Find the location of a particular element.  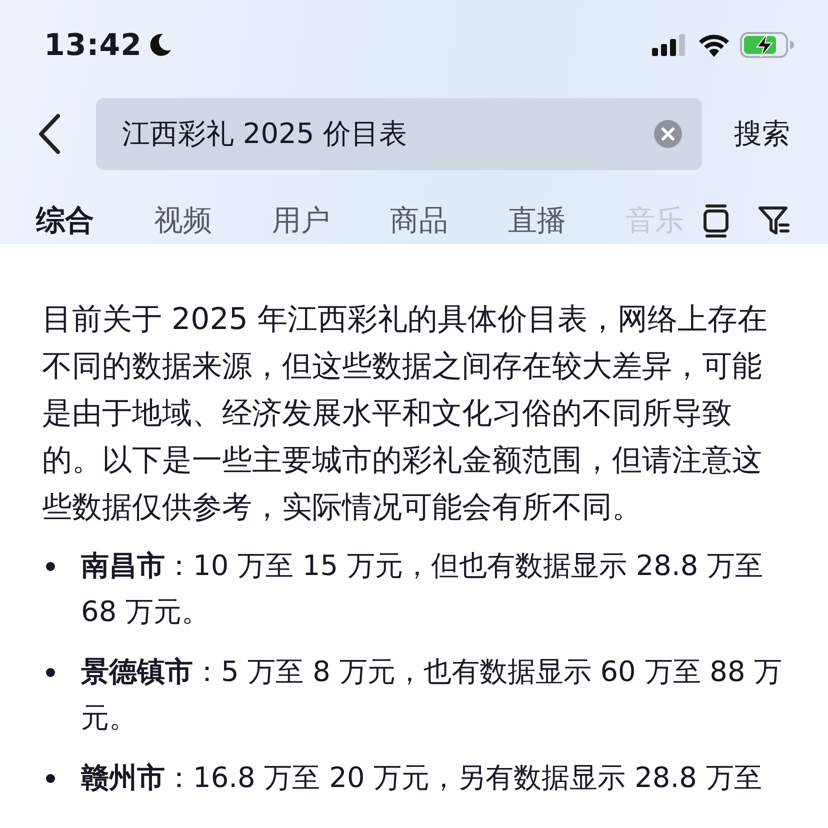

list-item-text: 南昌市：10 万至 15 万元，但也有数据显示 28.8 万至 68 万元。 is located at coordinates (422, 589).